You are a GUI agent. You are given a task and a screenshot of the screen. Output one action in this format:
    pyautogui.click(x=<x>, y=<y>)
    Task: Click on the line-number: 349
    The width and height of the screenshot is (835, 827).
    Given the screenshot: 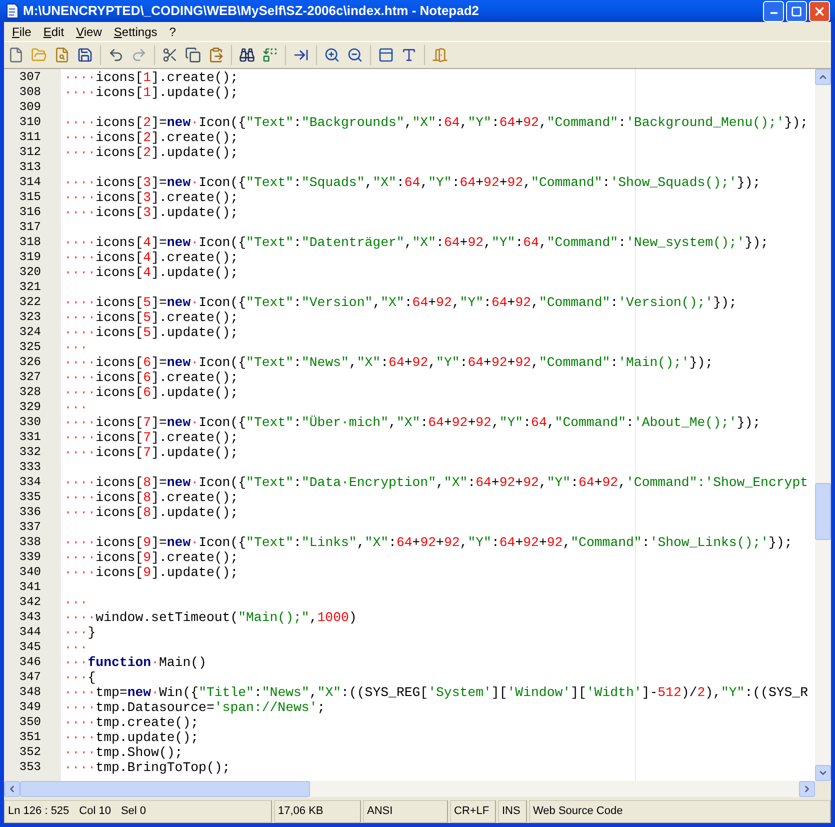 What is the action you would take?
    pyautogui.click(x=30, y=707)
    